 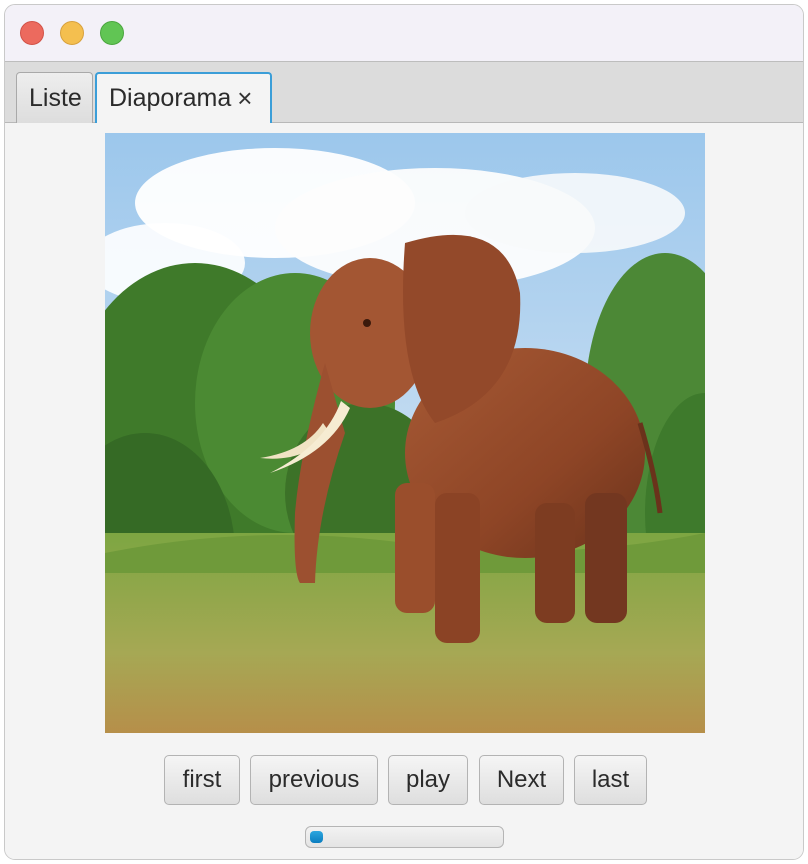 I want to click on minimize-window-button, so click(x=72, y=33).